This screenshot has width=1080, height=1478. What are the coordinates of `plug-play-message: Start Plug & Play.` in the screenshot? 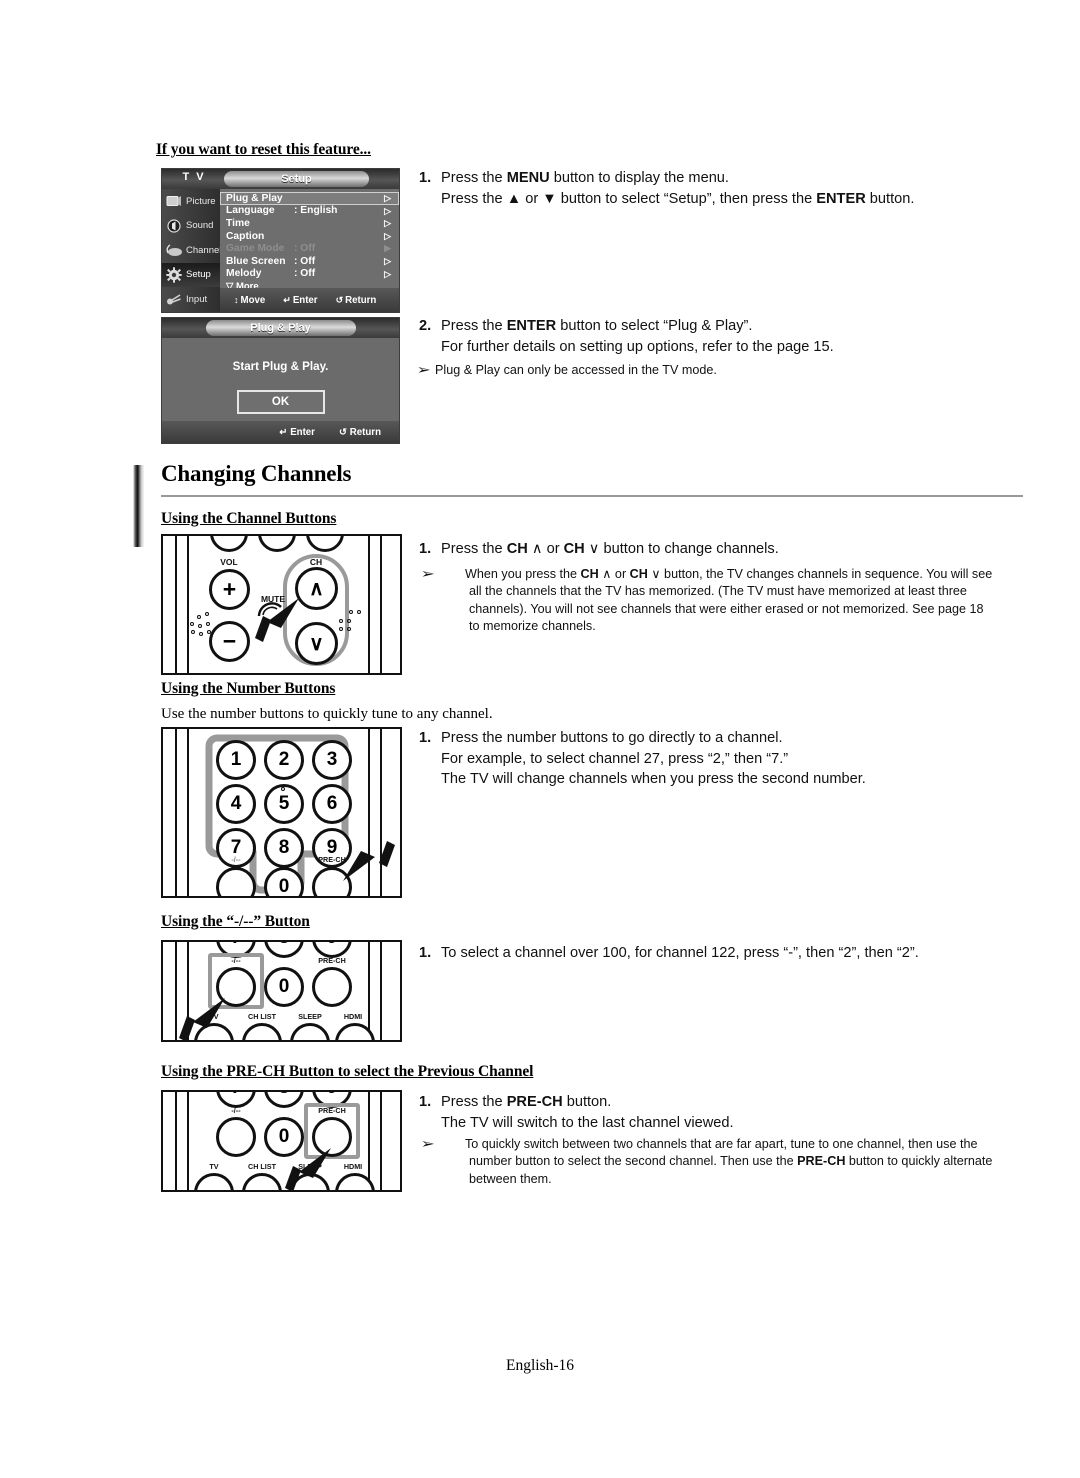 It's located at (280, 366).